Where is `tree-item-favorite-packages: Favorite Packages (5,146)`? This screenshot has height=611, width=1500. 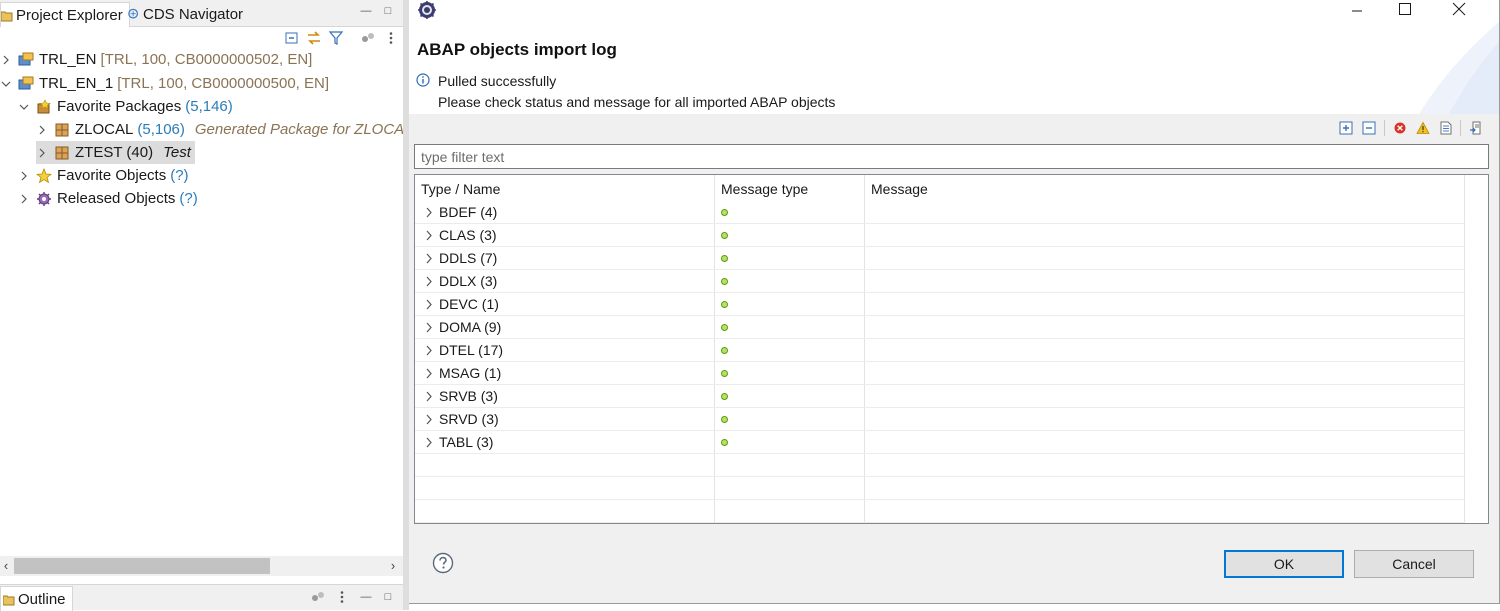 tree-item-favorite-packages: Favorite Packages (5,146) is located at coordinates (125, 106).